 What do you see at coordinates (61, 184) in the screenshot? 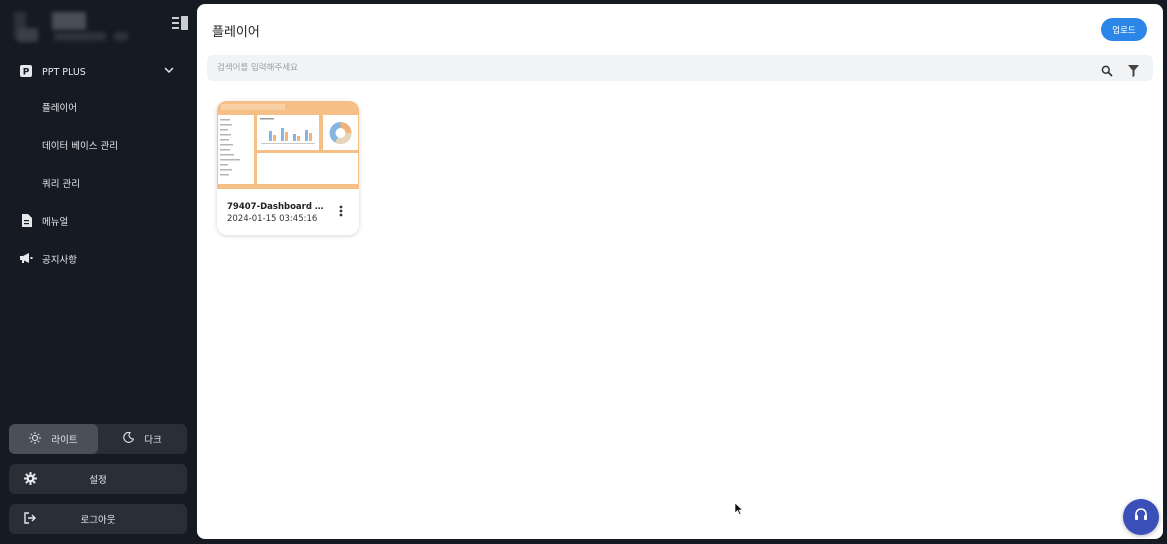
I see `sidebar-item-label: 쿼리 관리` at bounding box center [61, 184].